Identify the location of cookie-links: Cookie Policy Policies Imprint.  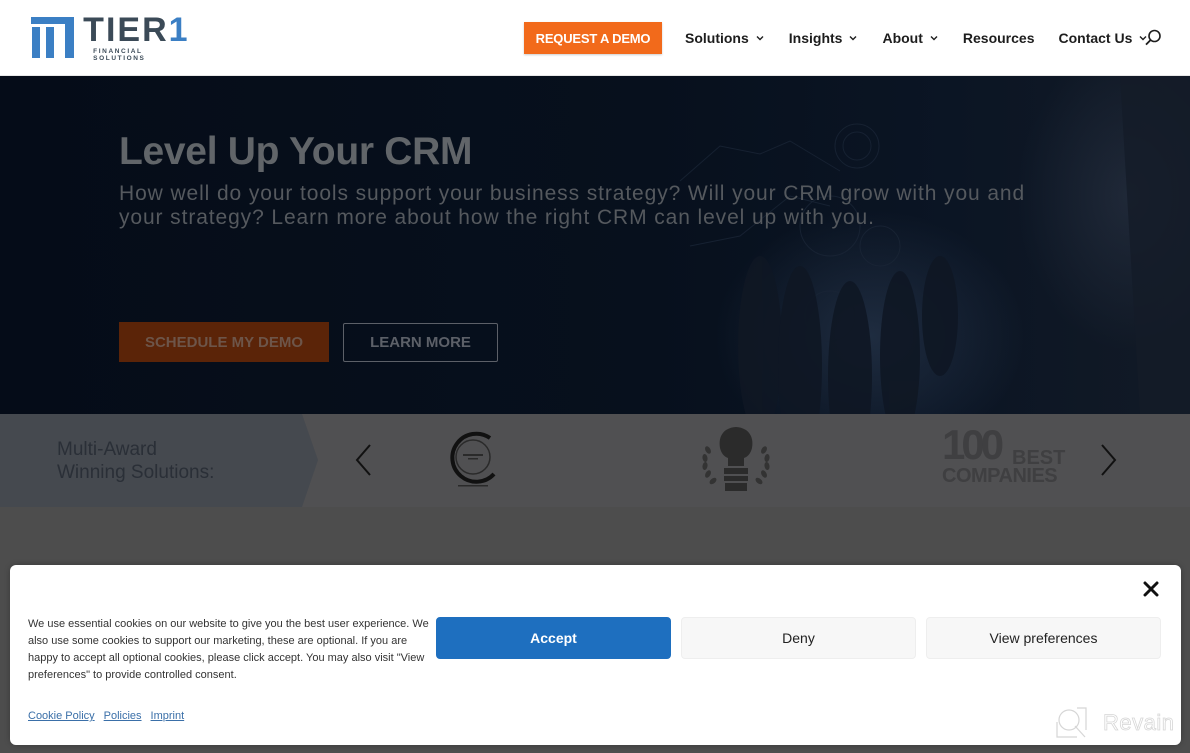
(106, 716).